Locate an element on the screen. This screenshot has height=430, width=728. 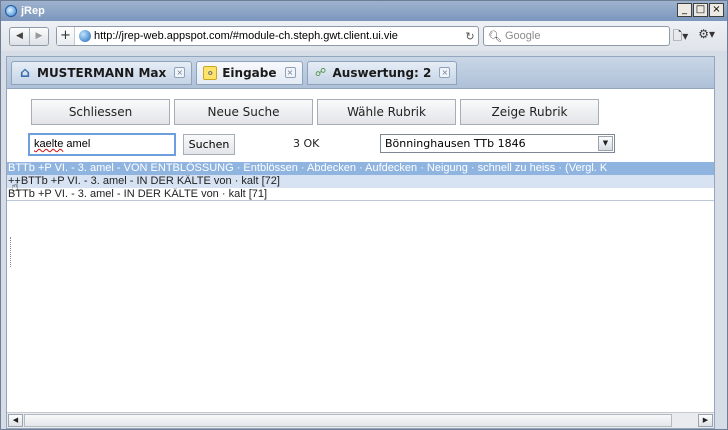
repertory-select: Bönninghausen TTb 1846 ▼ is located at coordinates (497, 143).